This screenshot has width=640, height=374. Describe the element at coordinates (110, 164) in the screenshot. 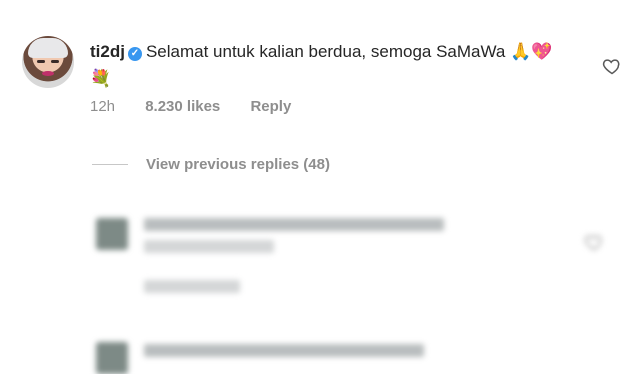

I see `divider` at that location.